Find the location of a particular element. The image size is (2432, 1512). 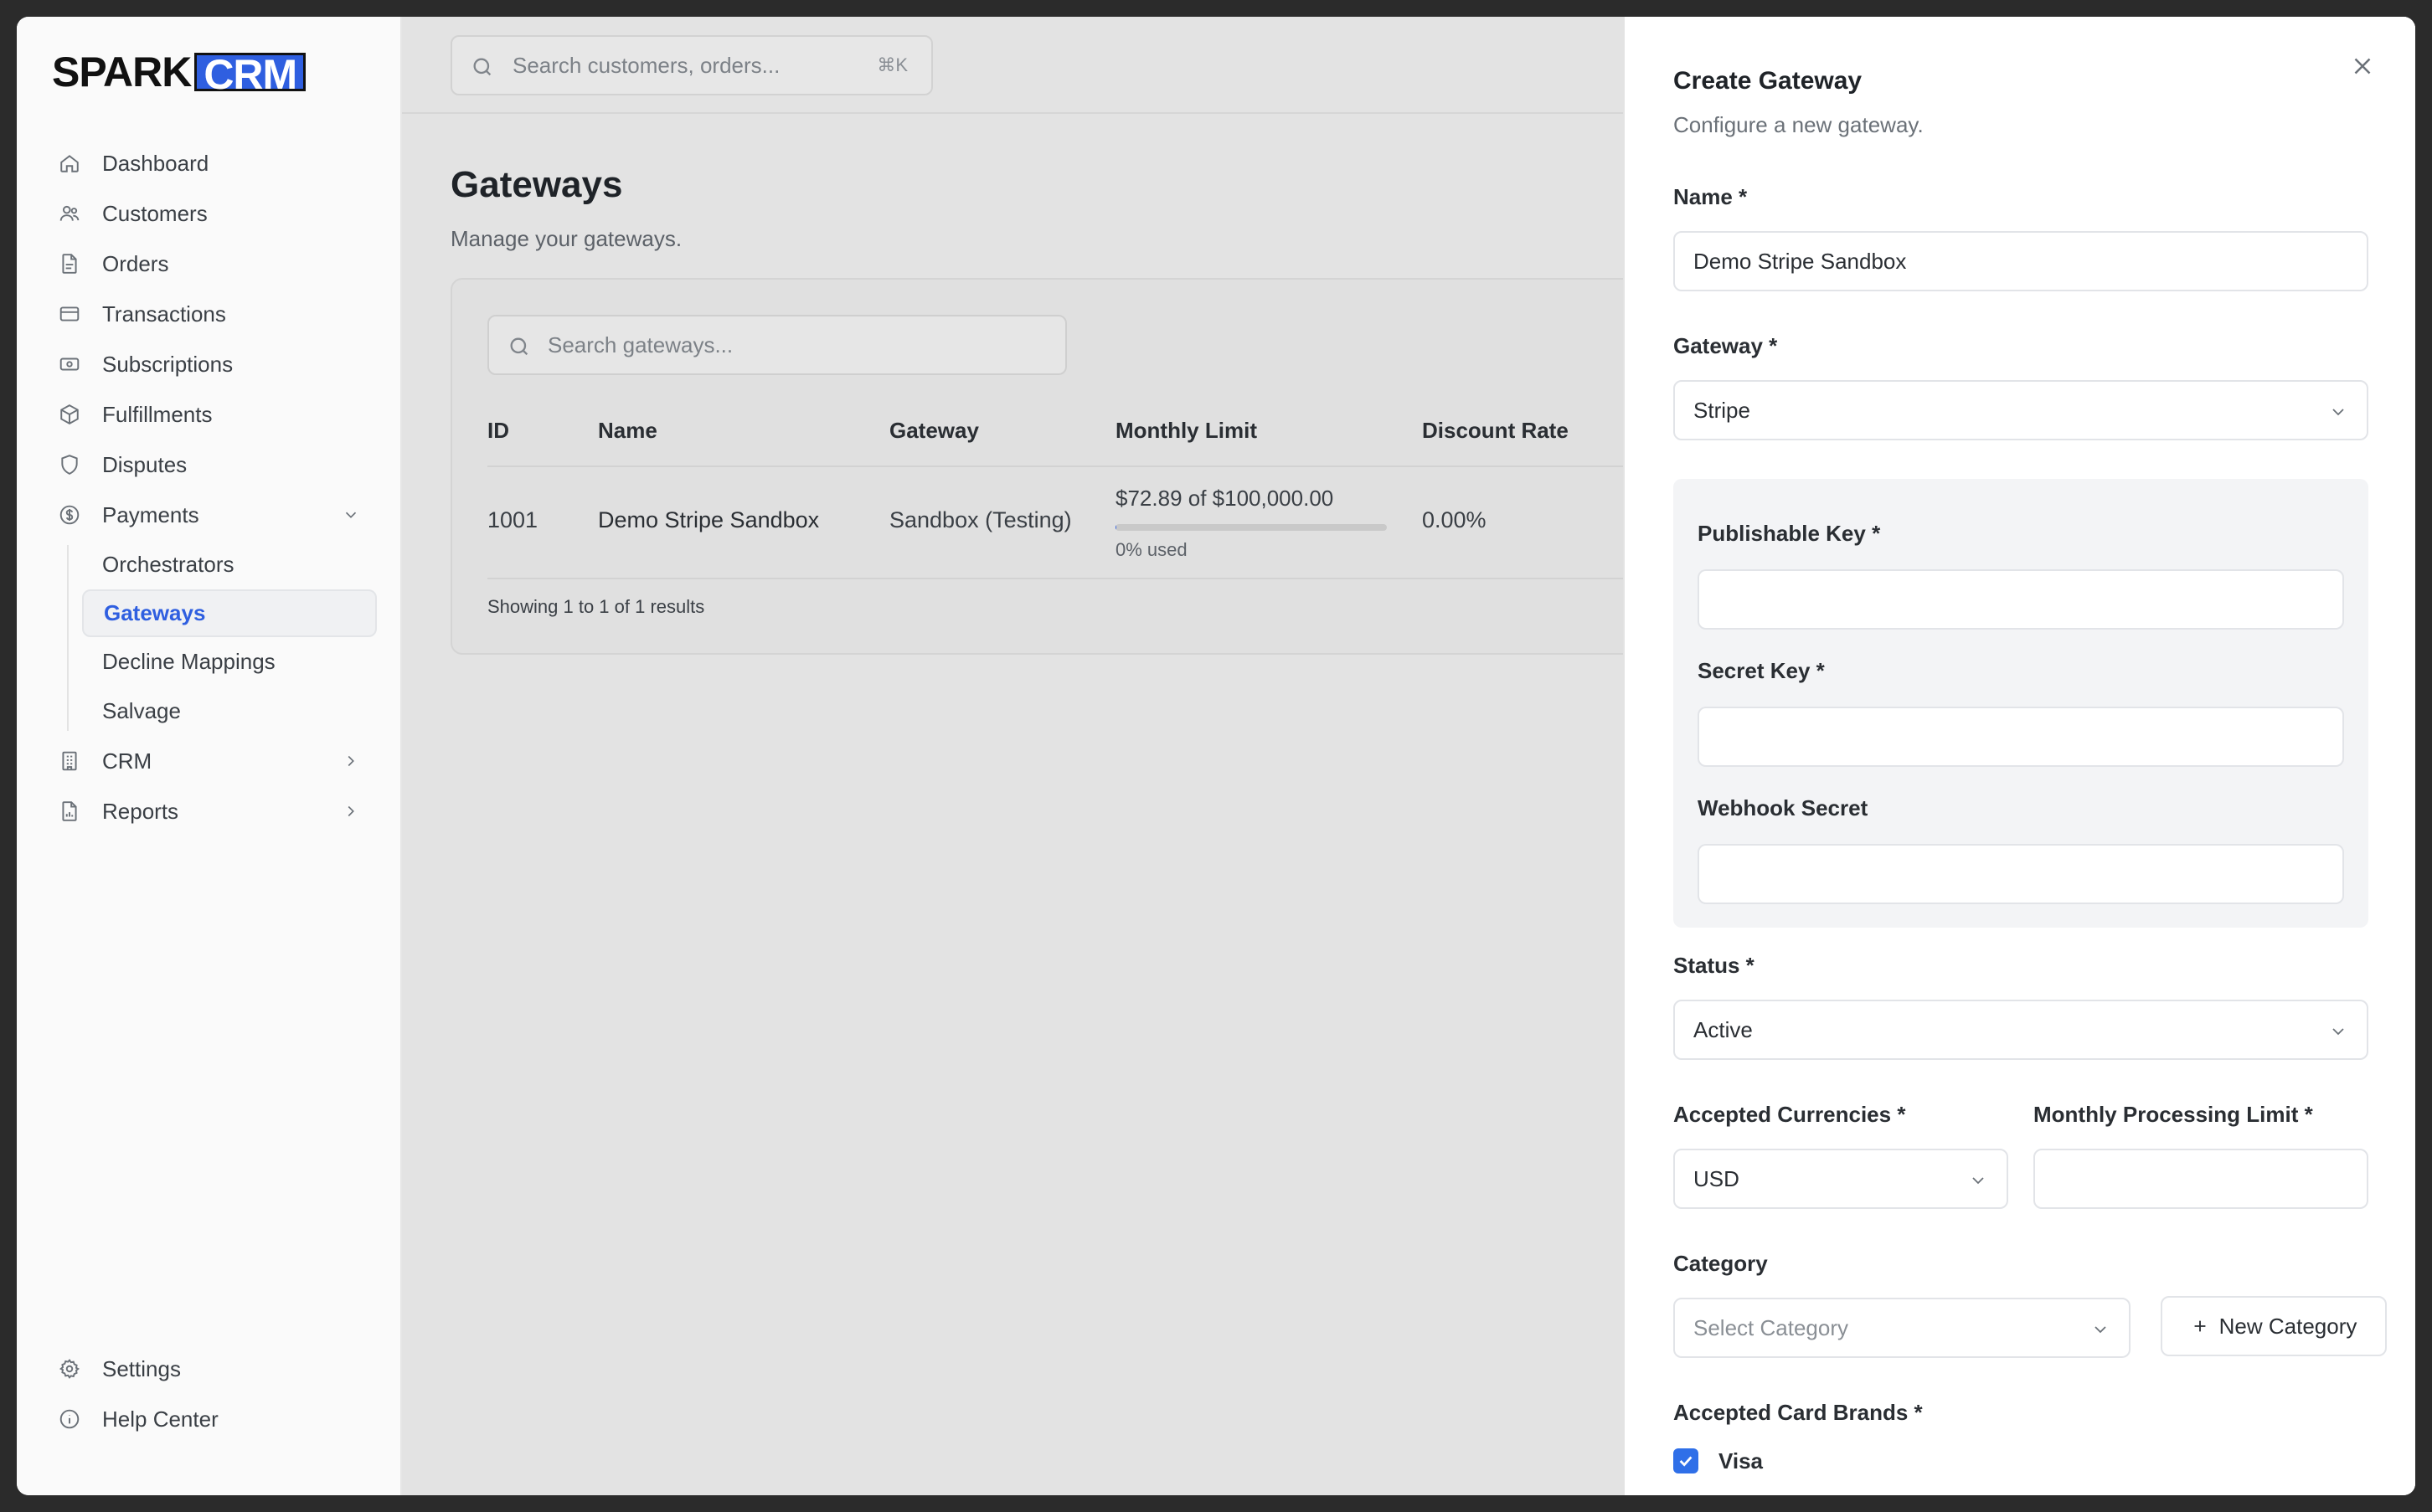

status-label: Status * is located at coordinates (1713, 965).